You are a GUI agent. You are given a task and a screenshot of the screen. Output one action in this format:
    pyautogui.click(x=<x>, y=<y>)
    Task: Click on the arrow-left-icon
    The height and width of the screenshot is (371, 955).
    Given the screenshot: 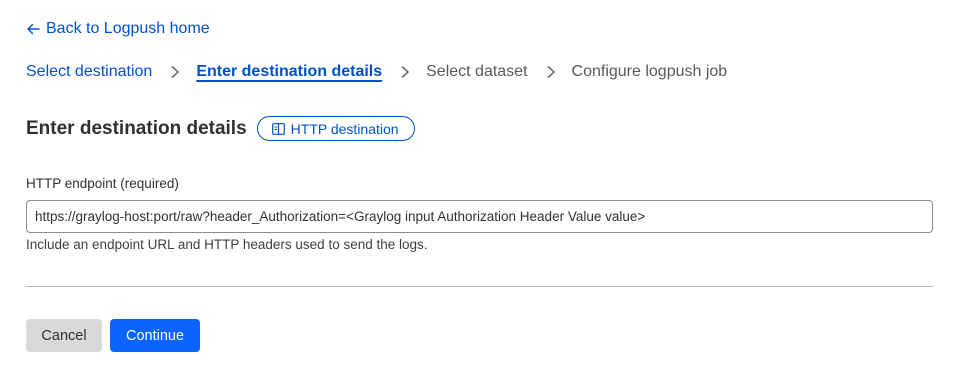 What is the action you would take?
    pyautogui.click(x=33, y=29)
    